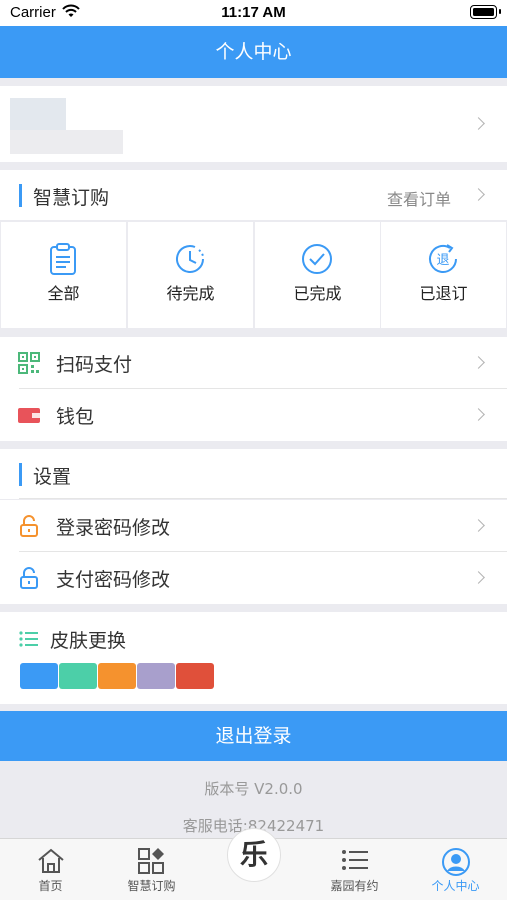  What do you see at coordinates (113, 580) in the screenshot?
I see `row-label: 支付密码修改` at bounding box center [113, 580].